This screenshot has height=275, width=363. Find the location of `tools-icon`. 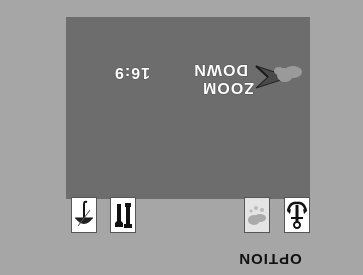

tools-icon is located at coordinates (123, 215).